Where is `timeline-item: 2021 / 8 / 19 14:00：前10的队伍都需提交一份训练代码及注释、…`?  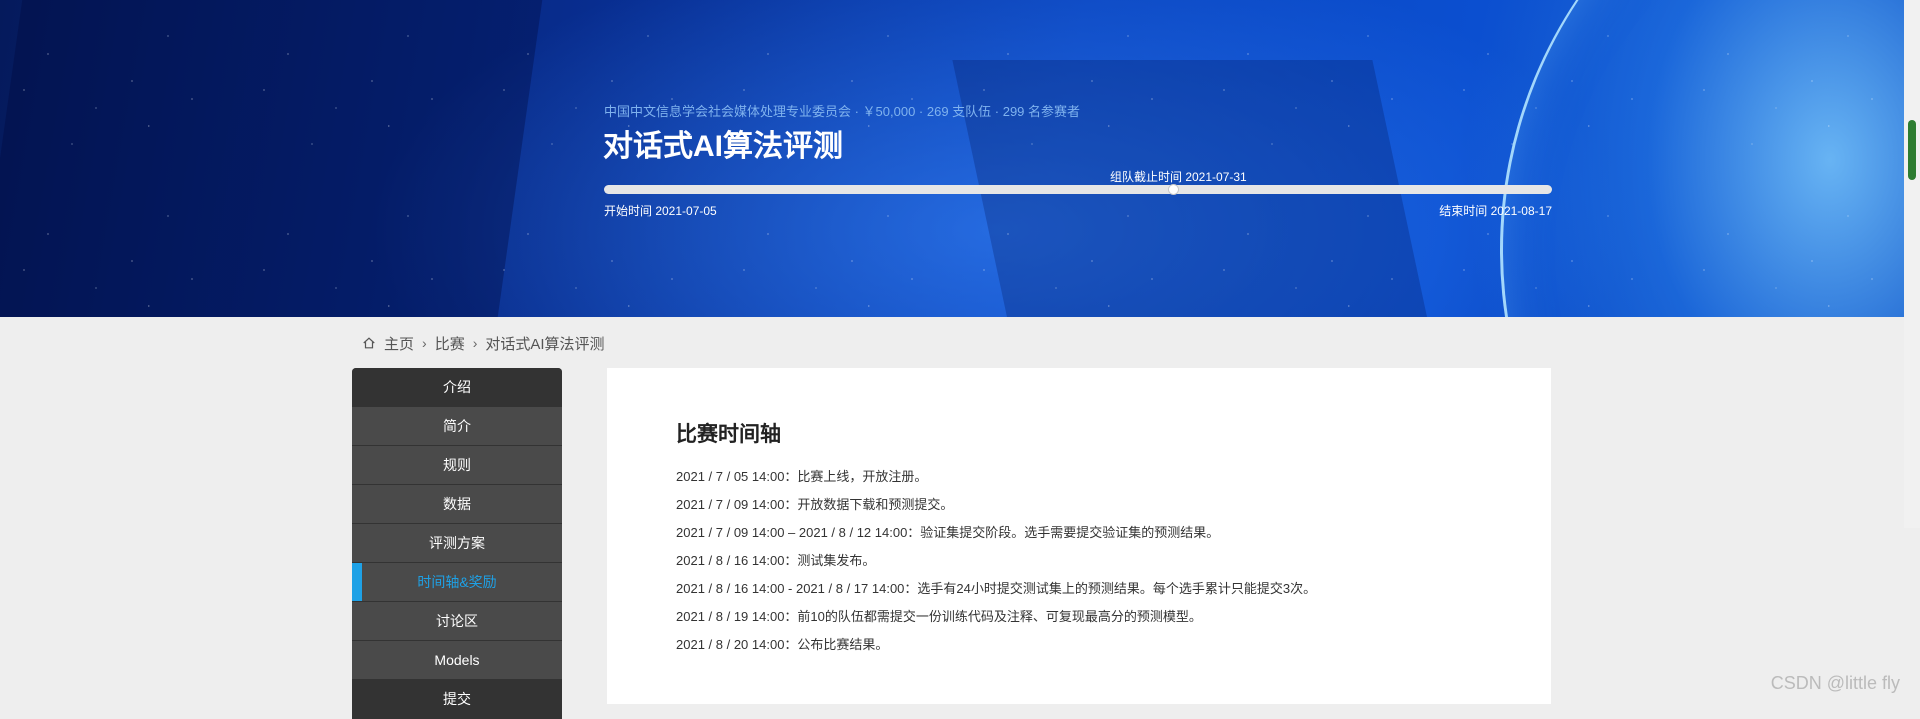 timeline-item: 2021 / 8 / 19 14:00：前10的队伍都需提交一份训练代码及注释、… is located at coordinates (939, 616).